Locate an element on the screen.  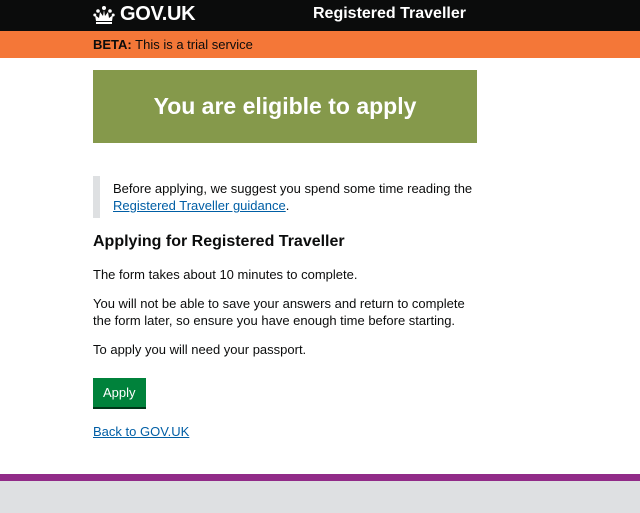
back-to-govuk-link: Back to GOV.UK is located at coordinates (285, 431).